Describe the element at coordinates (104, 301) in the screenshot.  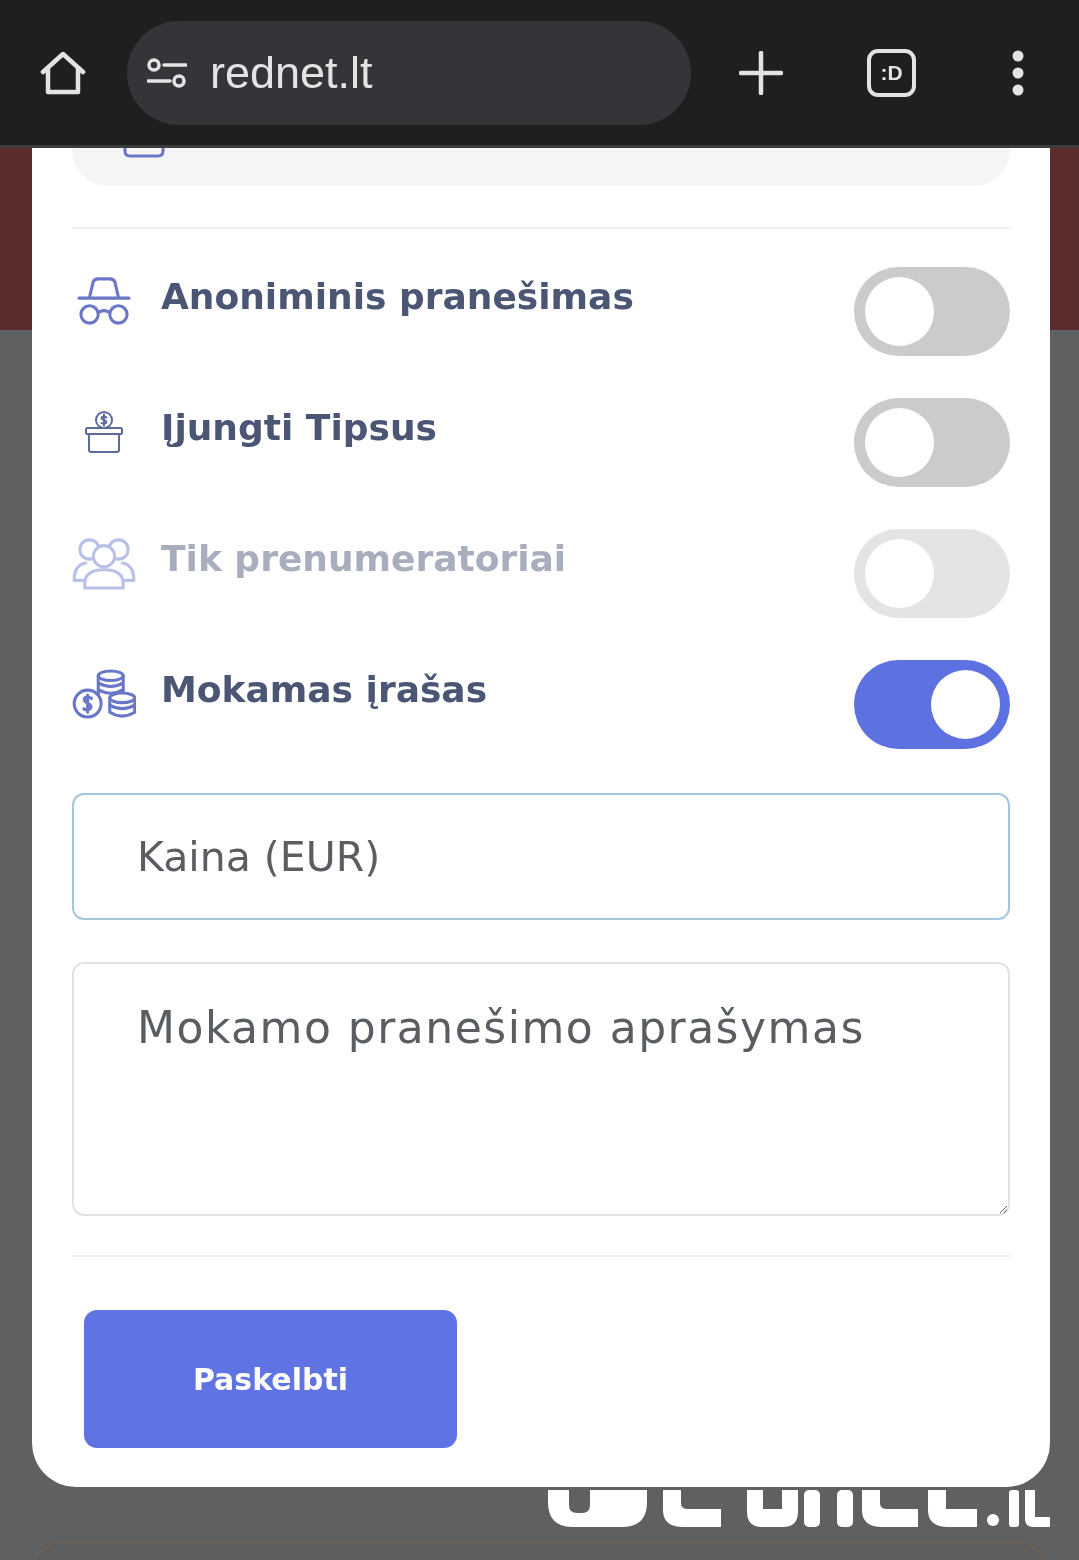
I see `incognito-icon` at that location.